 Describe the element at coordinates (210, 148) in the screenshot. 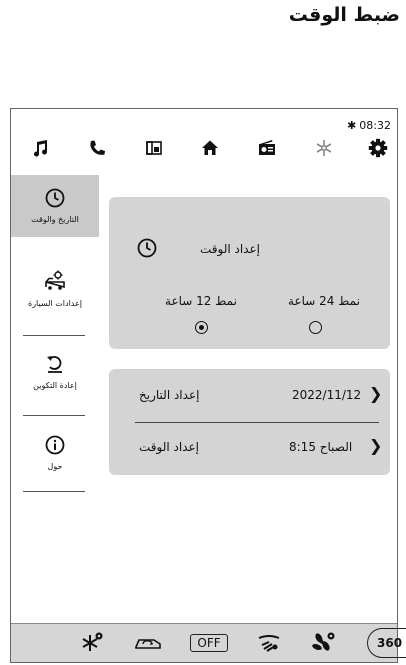

I see `home-icon` at that location.